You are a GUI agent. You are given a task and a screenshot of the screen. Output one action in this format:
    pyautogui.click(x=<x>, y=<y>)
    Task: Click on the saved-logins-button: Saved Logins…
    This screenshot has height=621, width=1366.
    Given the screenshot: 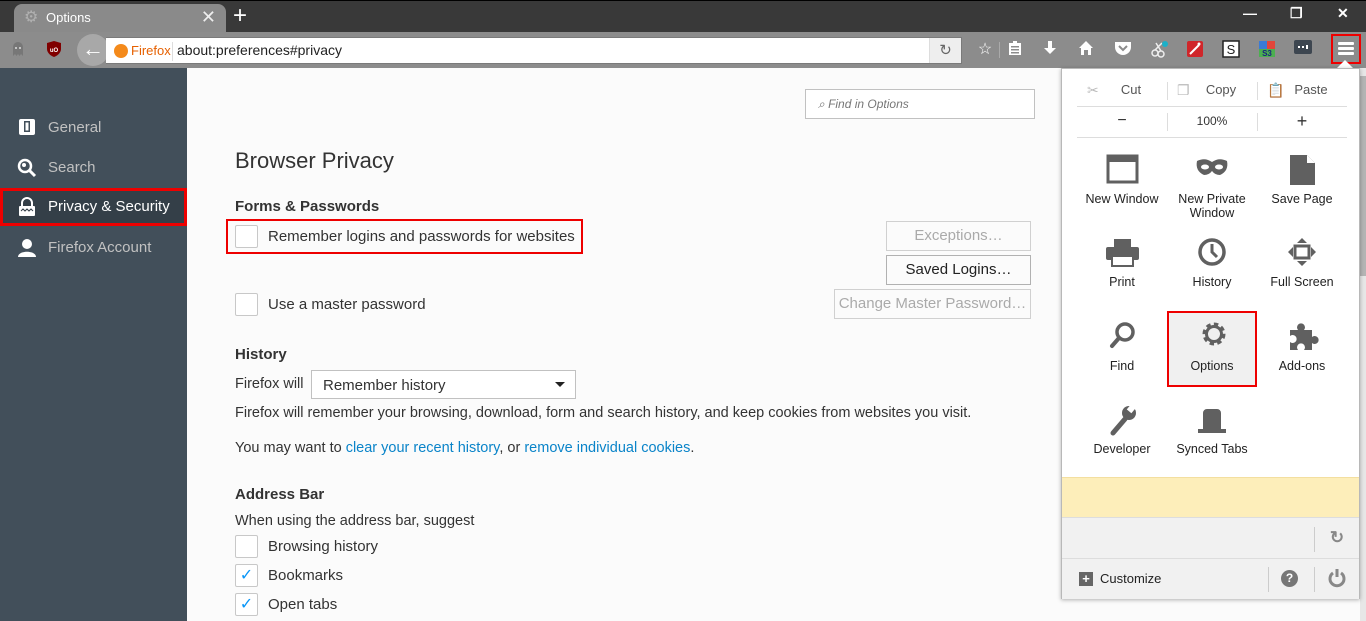 What is the action you would take?
    pyautogui.click(x=958, y=270)
    